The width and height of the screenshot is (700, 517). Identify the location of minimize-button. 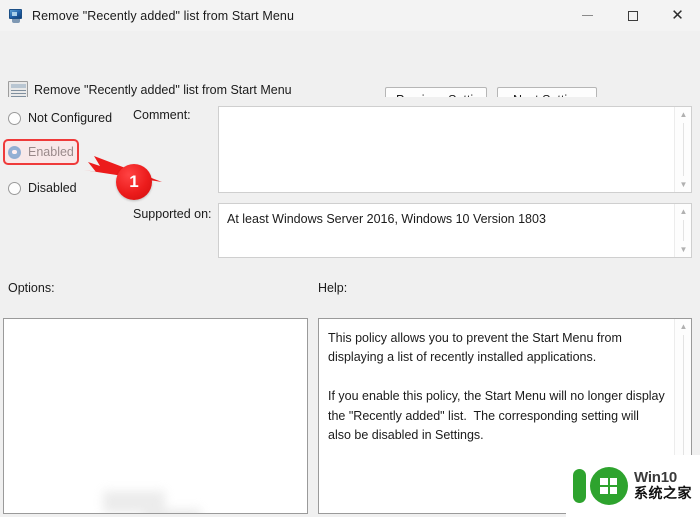
(587, 15).